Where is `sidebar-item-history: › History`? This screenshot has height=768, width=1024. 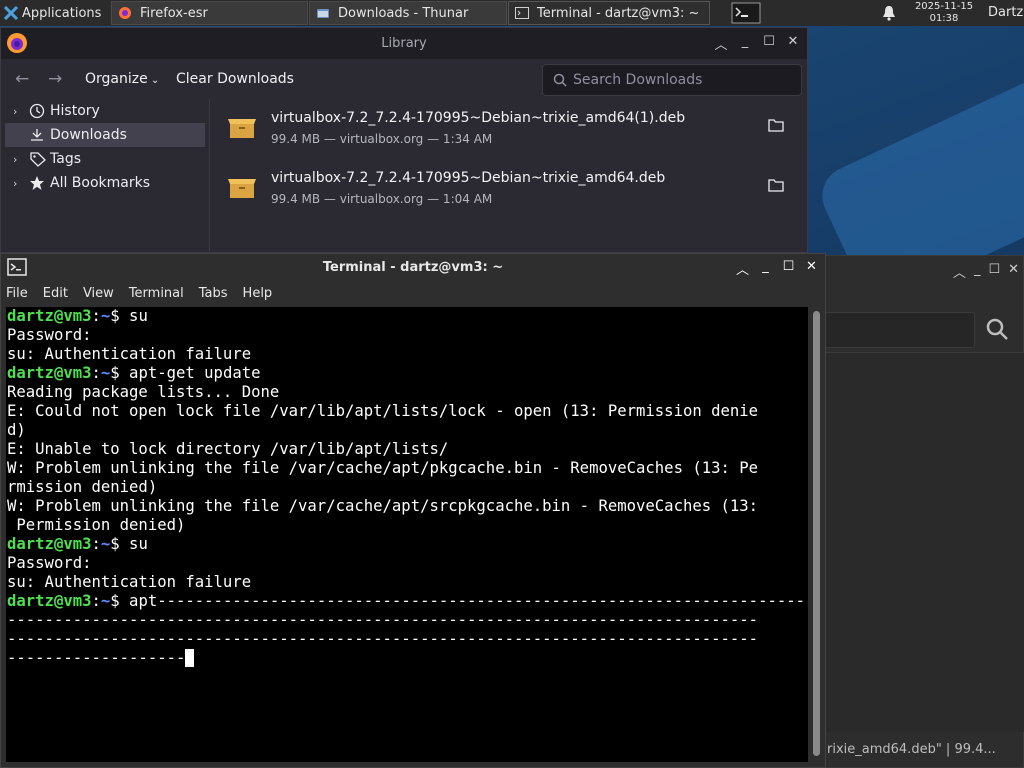
sidebar-item-history: › History is located at coordinates (105, 111).